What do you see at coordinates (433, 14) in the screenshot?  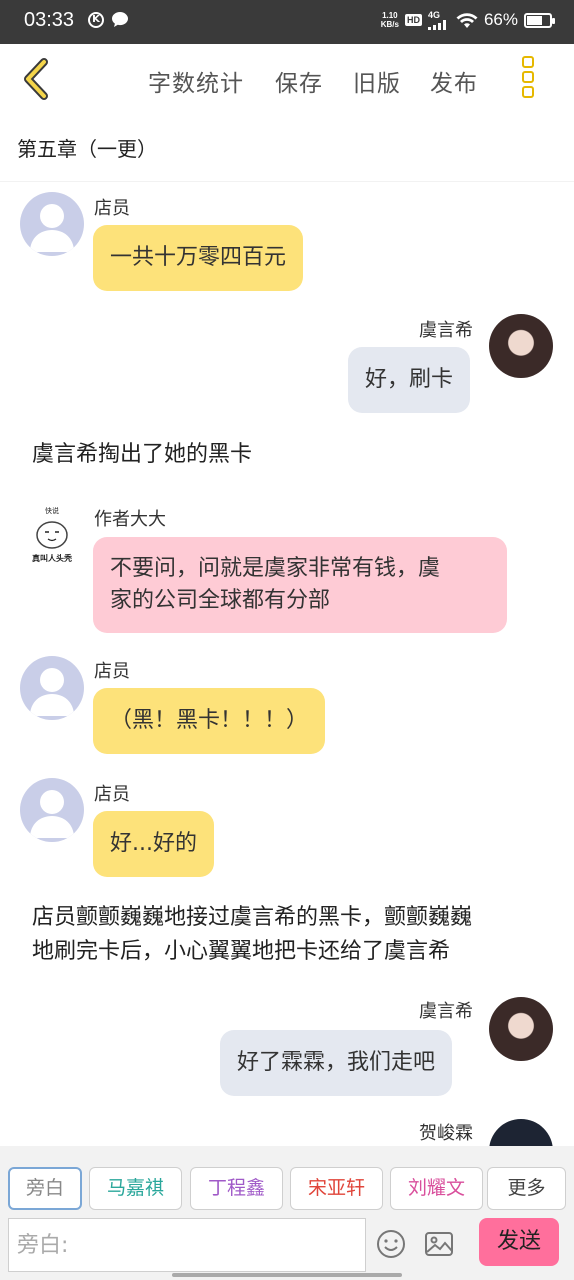 I see `network-type: 4G` at bounding box center [433, 14].